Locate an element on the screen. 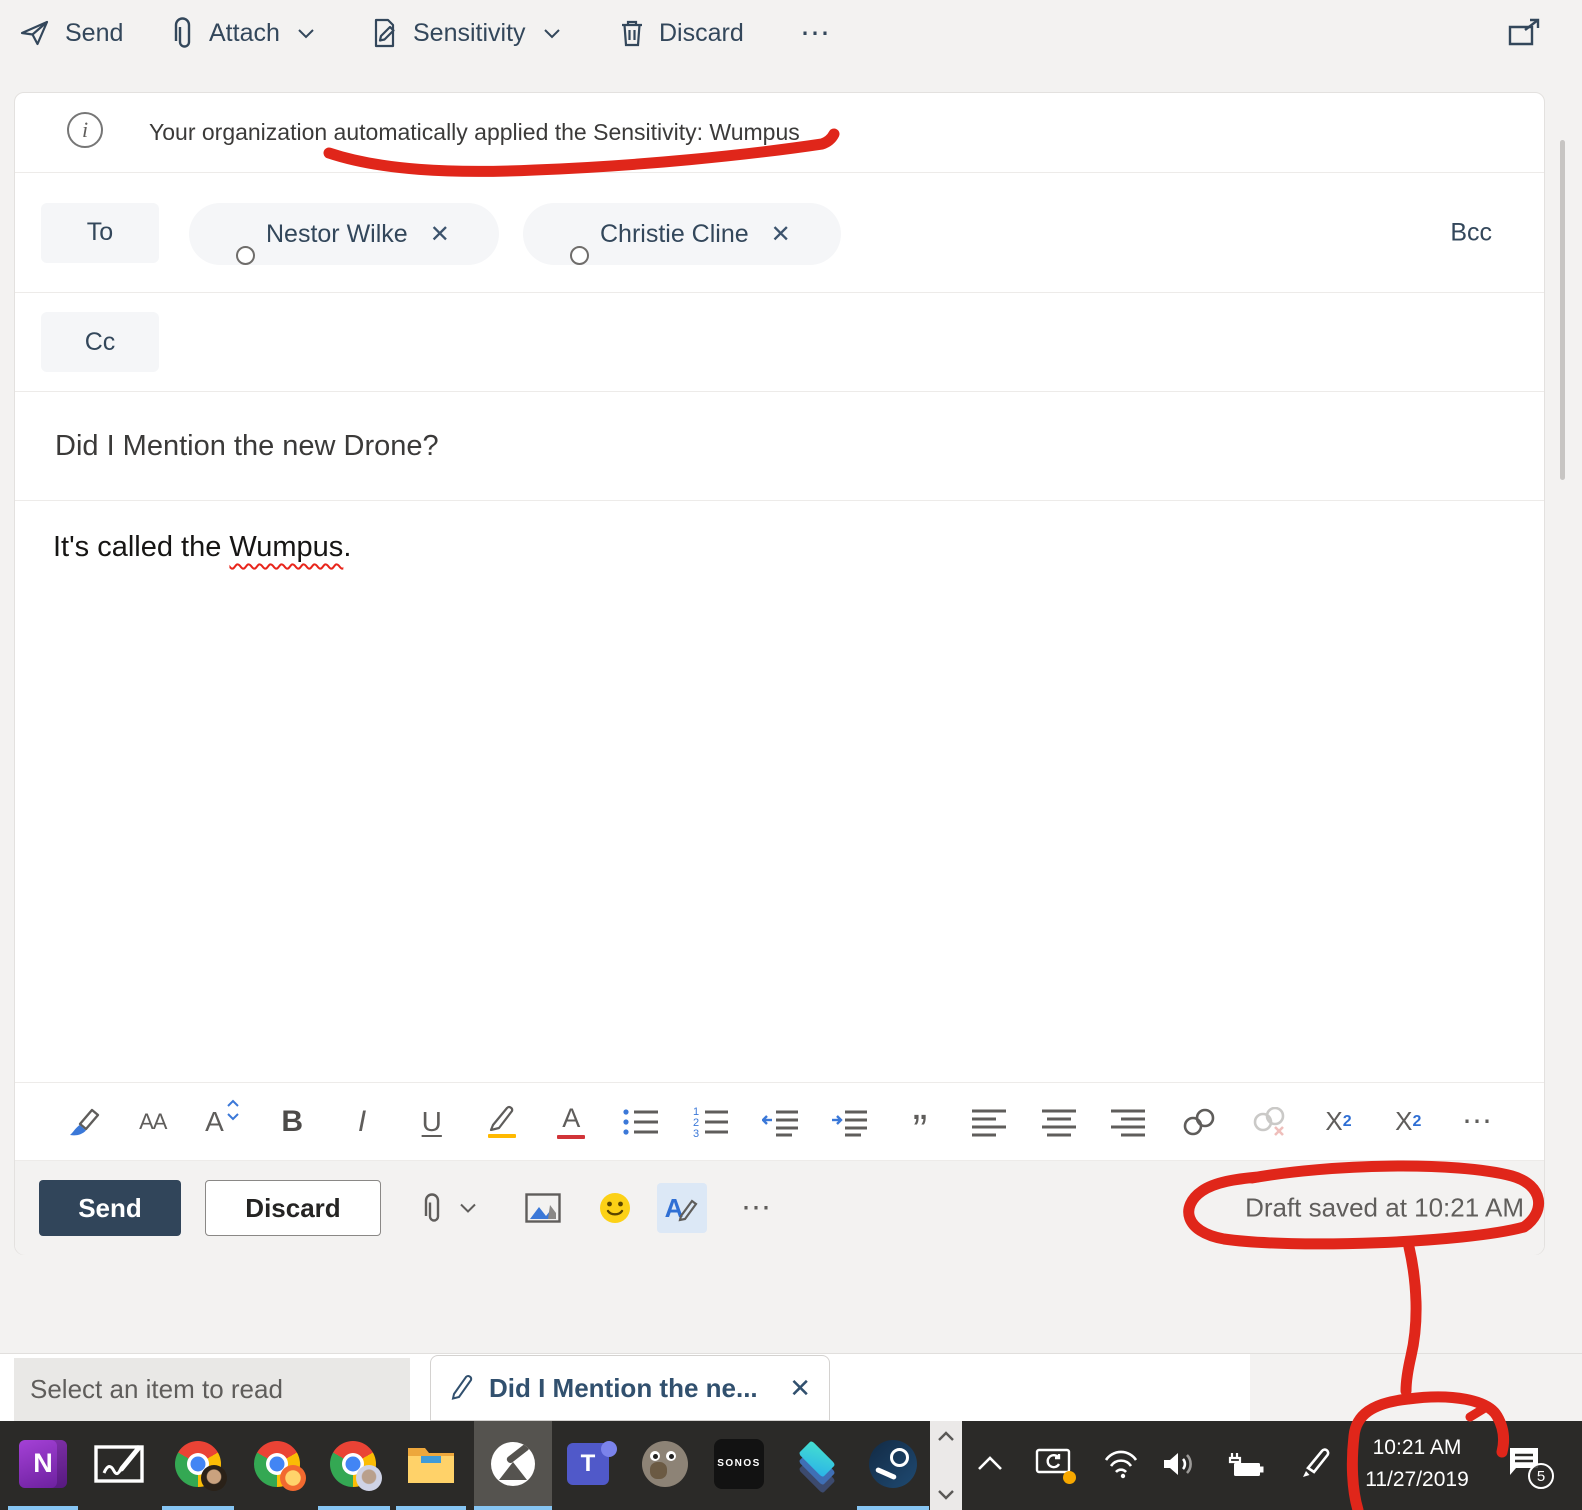 The image size is (1582, 1510). trash-icon is located at coordinates (632, 33).